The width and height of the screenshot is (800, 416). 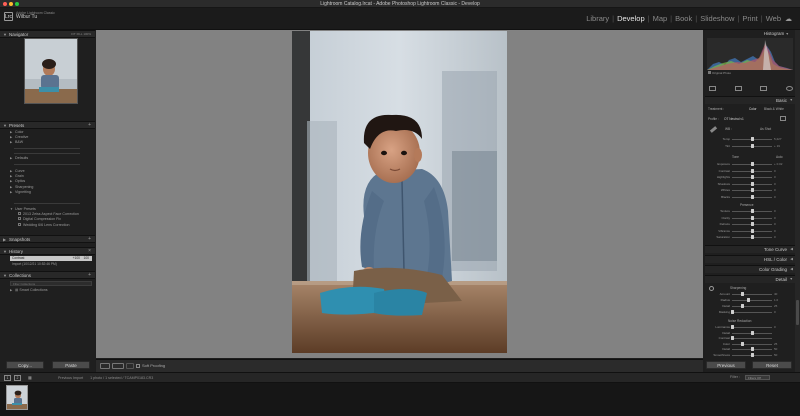 What do you see at coordinates (750, 279) in the screenshot?
I see `detail-header: Detail ▼` at bounding box center [750, 279].